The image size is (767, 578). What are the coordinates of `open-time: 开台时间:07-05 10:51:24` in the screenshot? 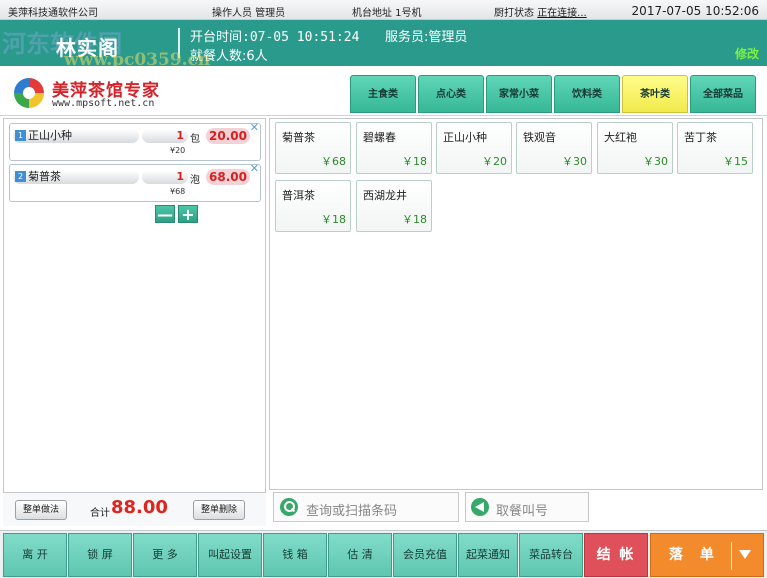 It's located at (275, 37).